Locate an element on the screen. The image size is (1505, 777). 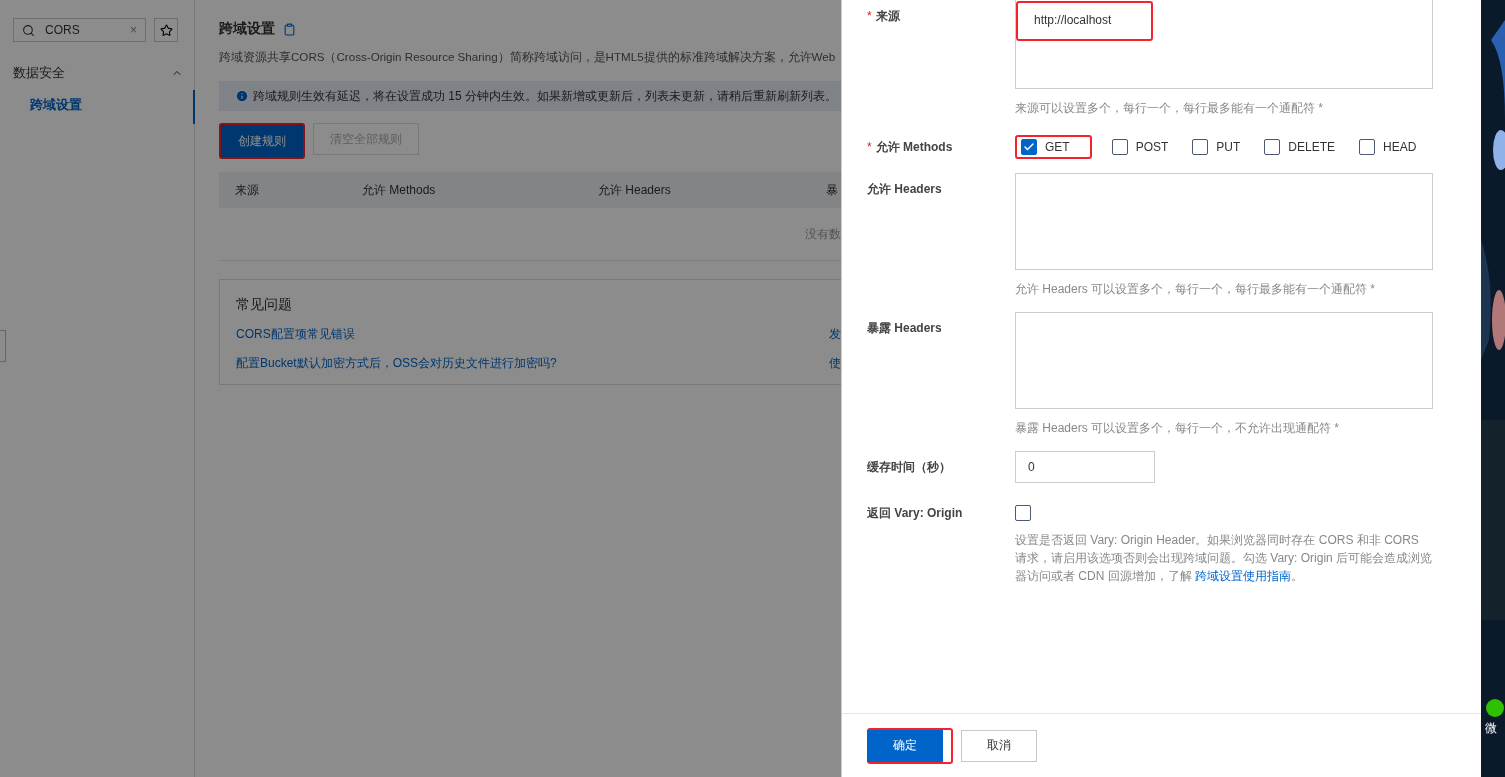
search-icon is located at coordinates (28, 30).